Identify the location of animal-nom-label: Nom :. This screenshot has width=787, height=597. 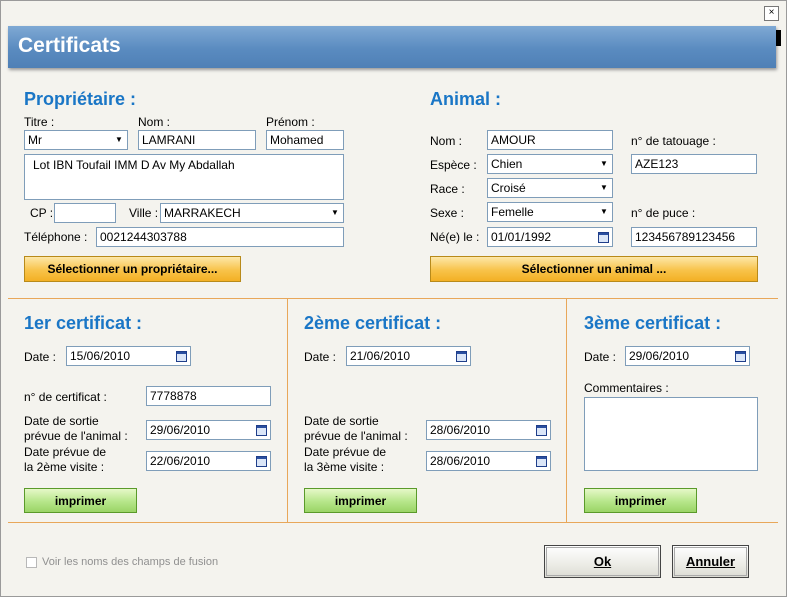
(446, 141).